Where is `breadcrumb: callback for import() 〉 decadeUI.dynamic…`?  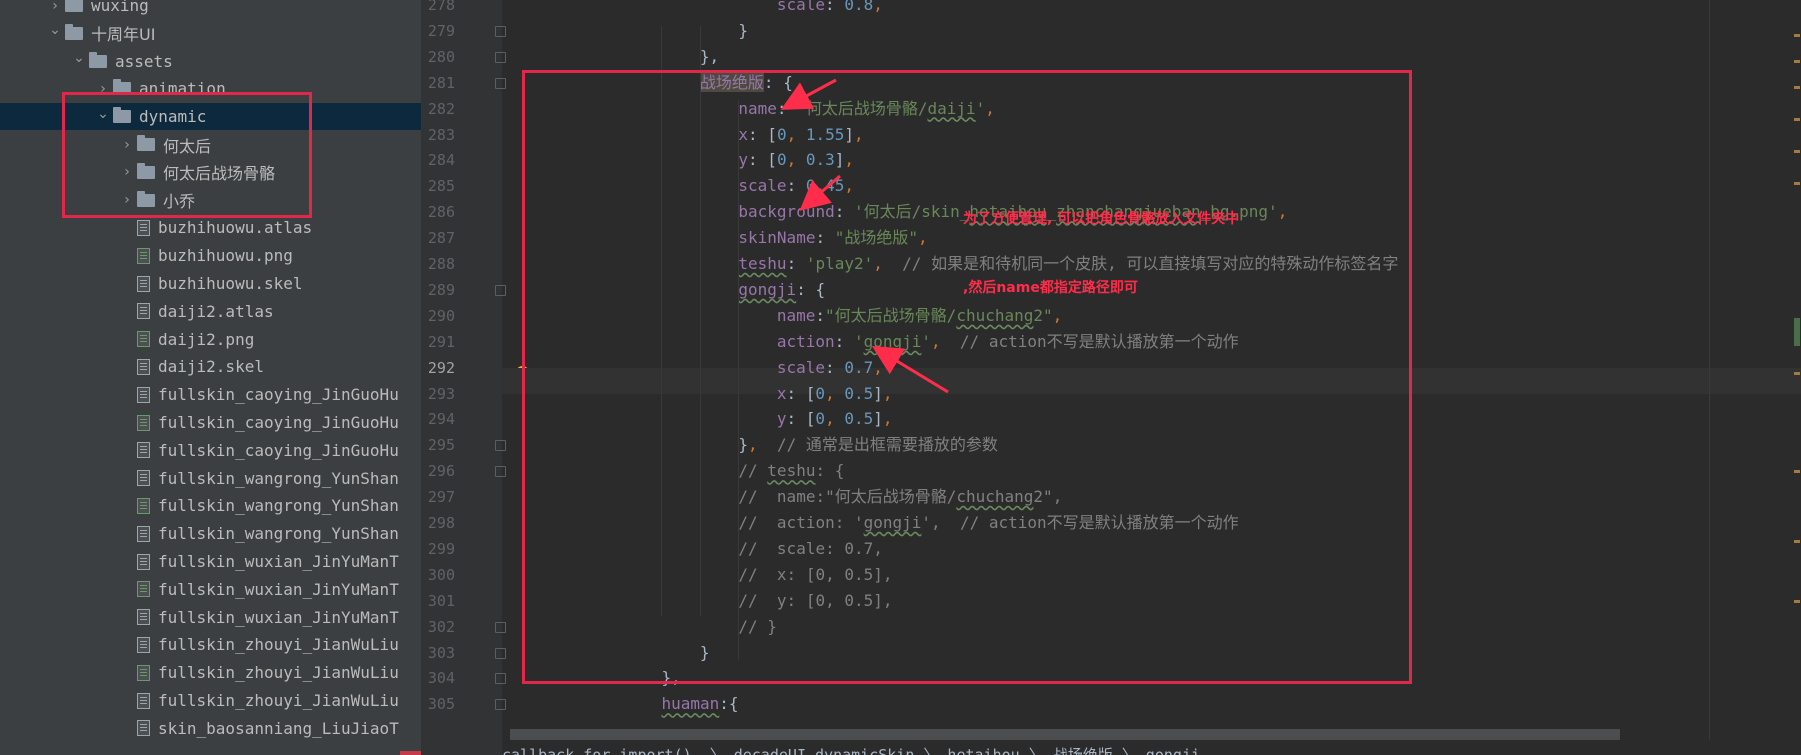 breadcrumb: callback for import() 〉 decadeUI.dynamic… is located at coordinates (1151, 747).